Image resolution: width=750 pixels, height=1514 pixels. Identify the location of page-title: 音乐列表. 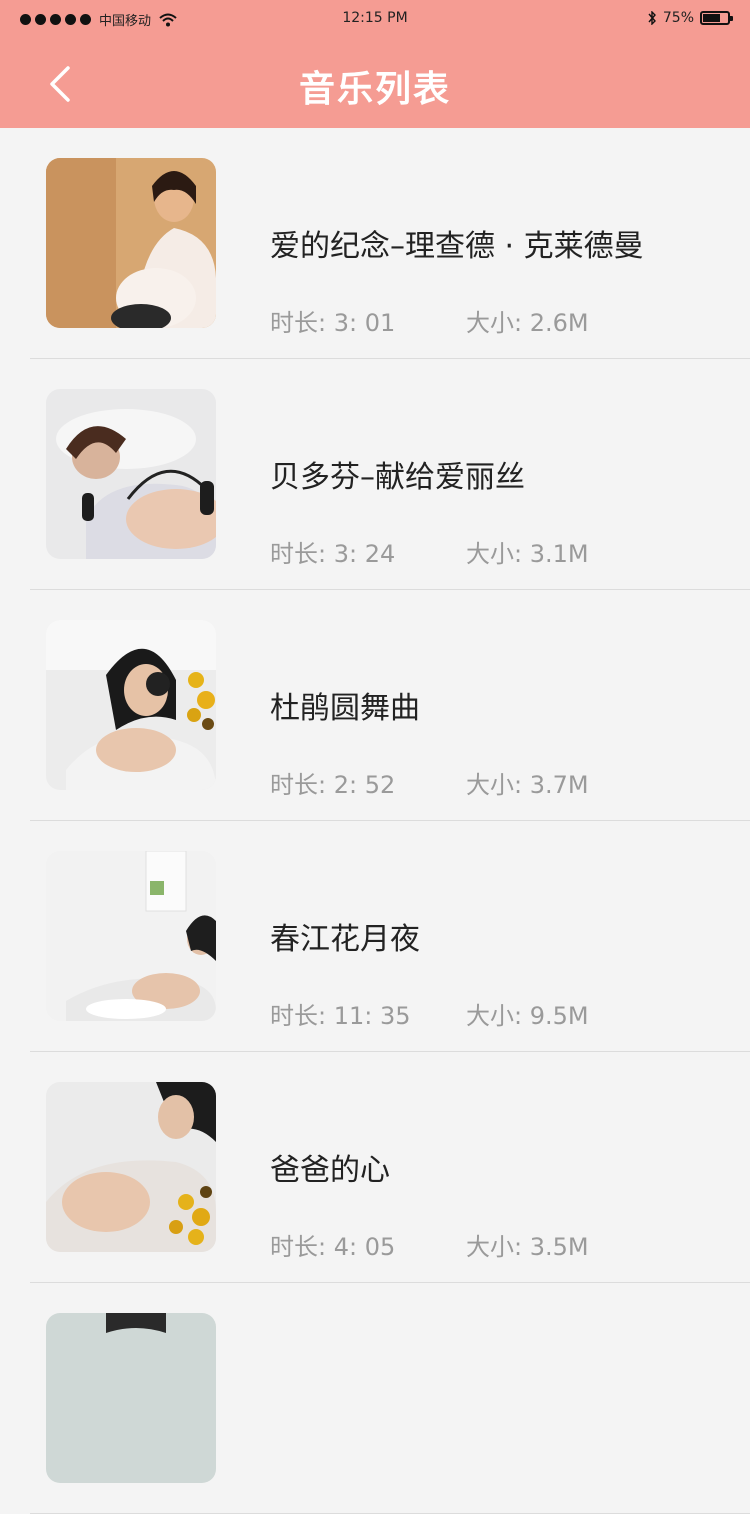
(374, 89).